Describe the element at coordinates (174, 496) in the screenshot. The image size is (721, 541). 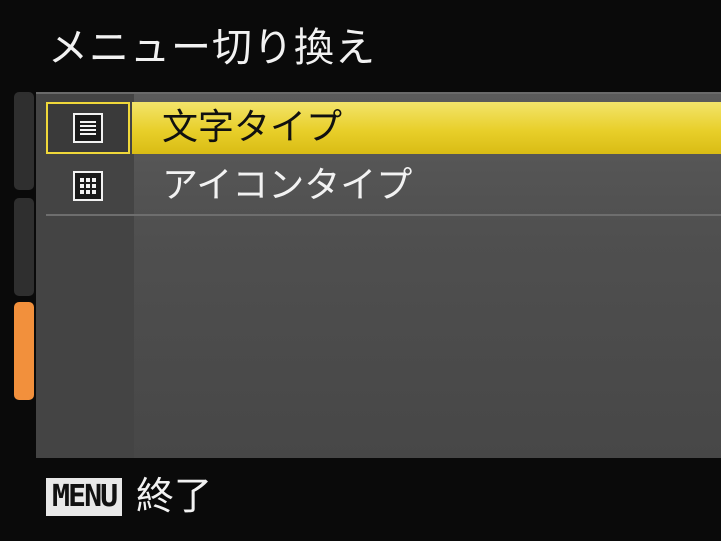
I see `exit-label: 終了` at that location.